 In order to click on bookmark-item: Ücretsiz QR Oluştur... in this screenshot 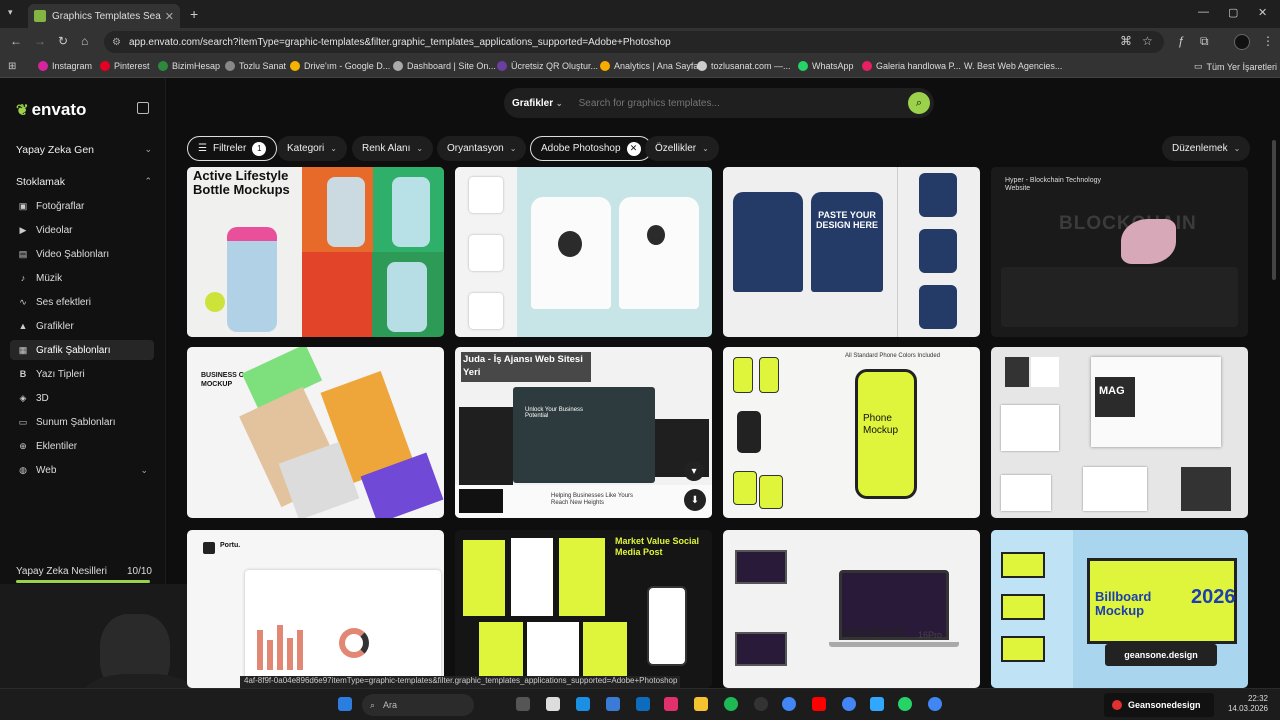, I will do `click(547, 66)`.